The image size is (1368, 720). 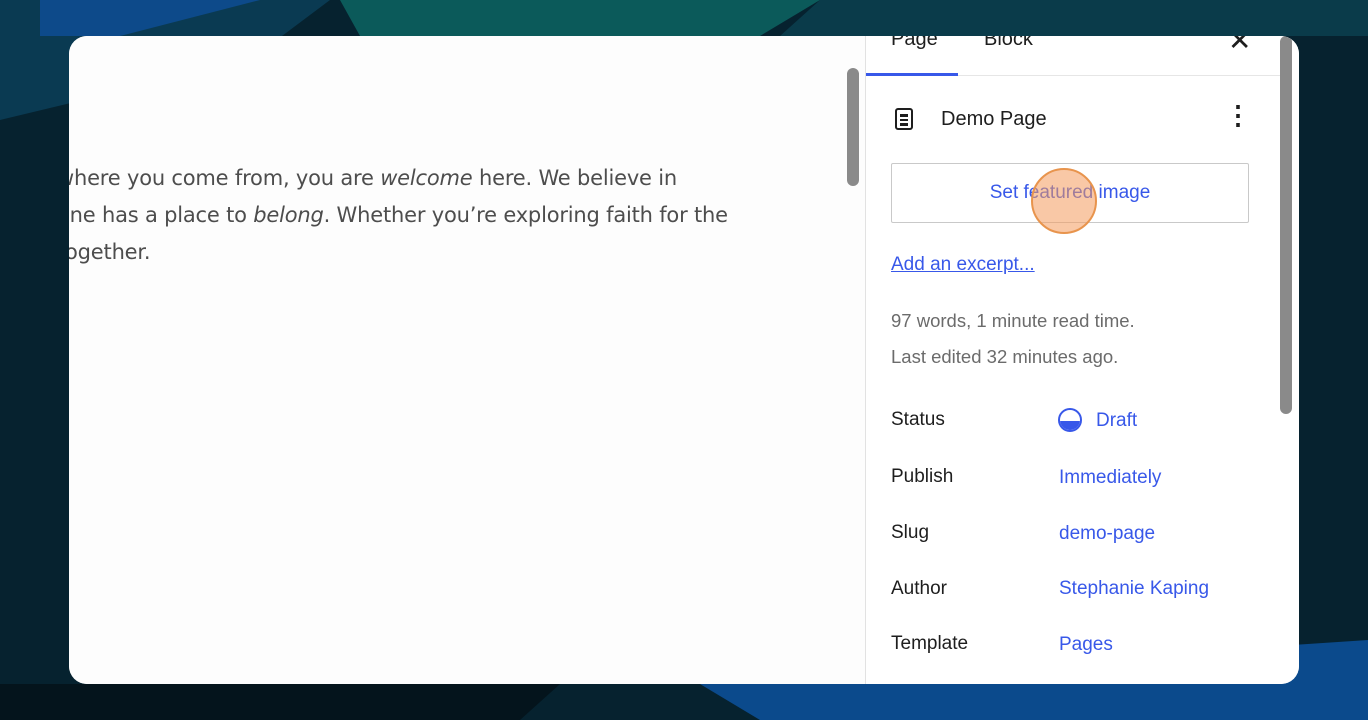 I want to click on sidebar-scrollbar, so click(x=1286, y=225).